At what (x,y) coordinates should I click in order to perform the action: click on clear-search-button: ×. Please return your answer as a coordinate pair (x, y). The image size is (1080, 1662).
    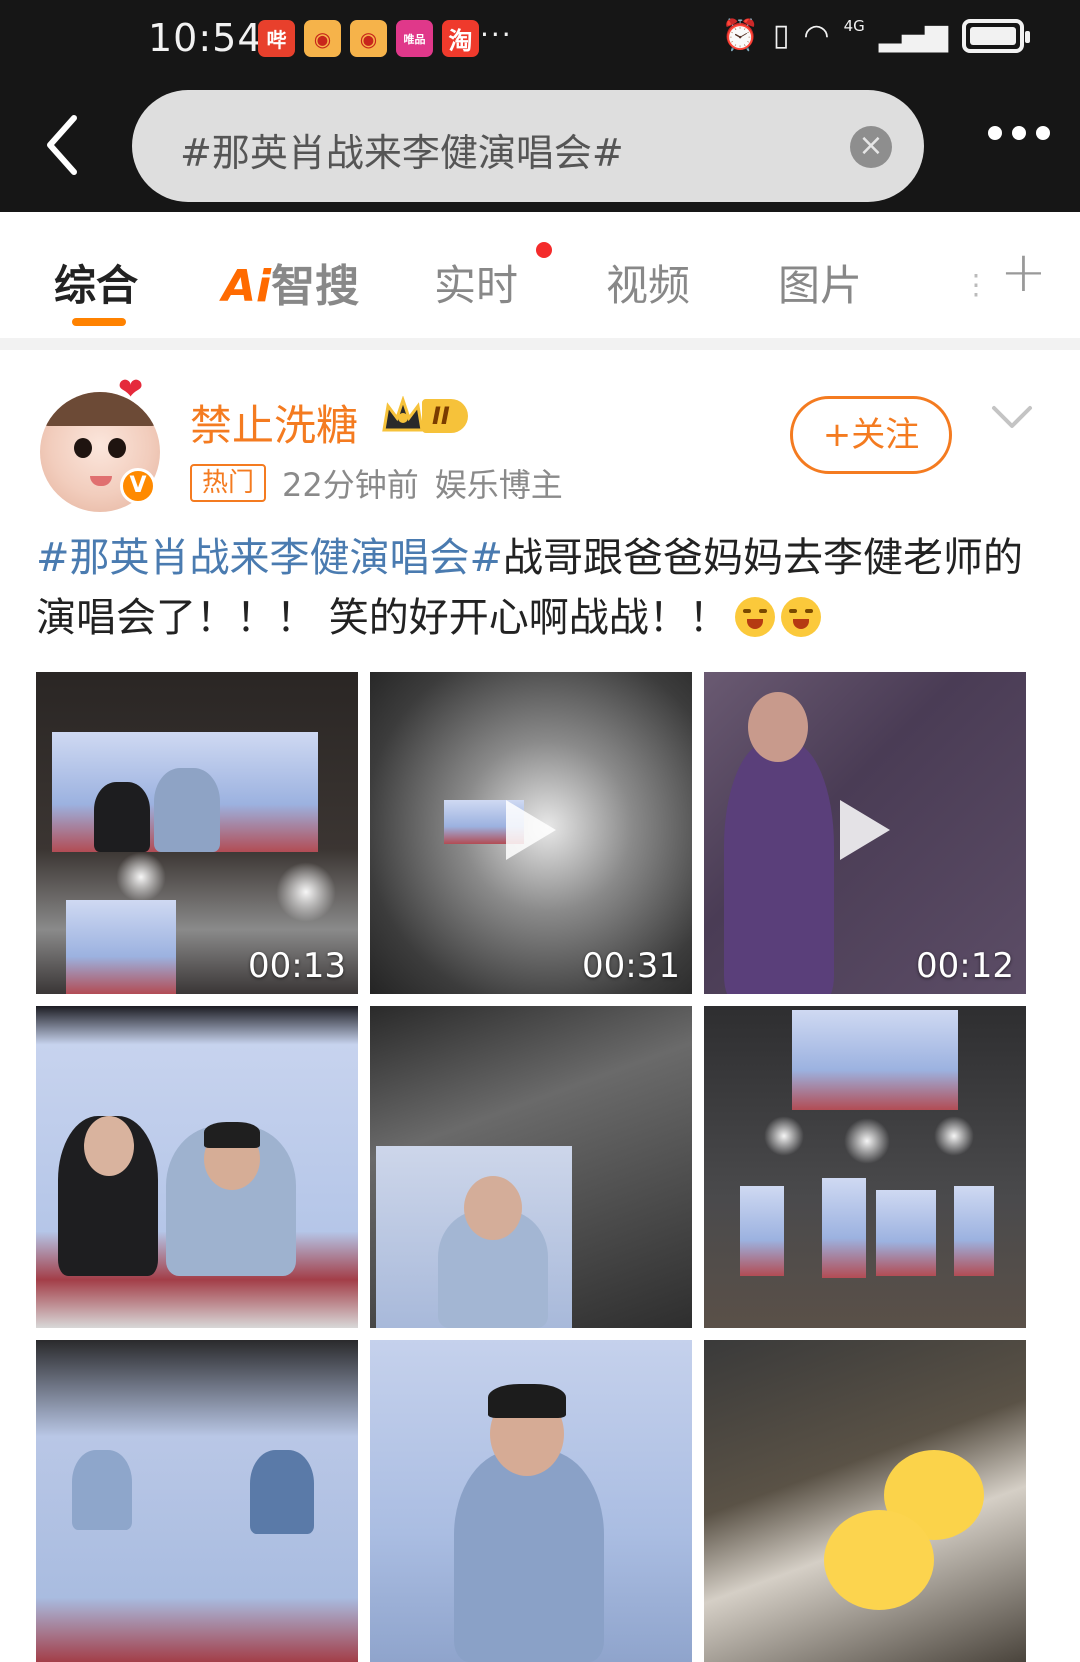
    Looking at the image, I should click on (871, 147).